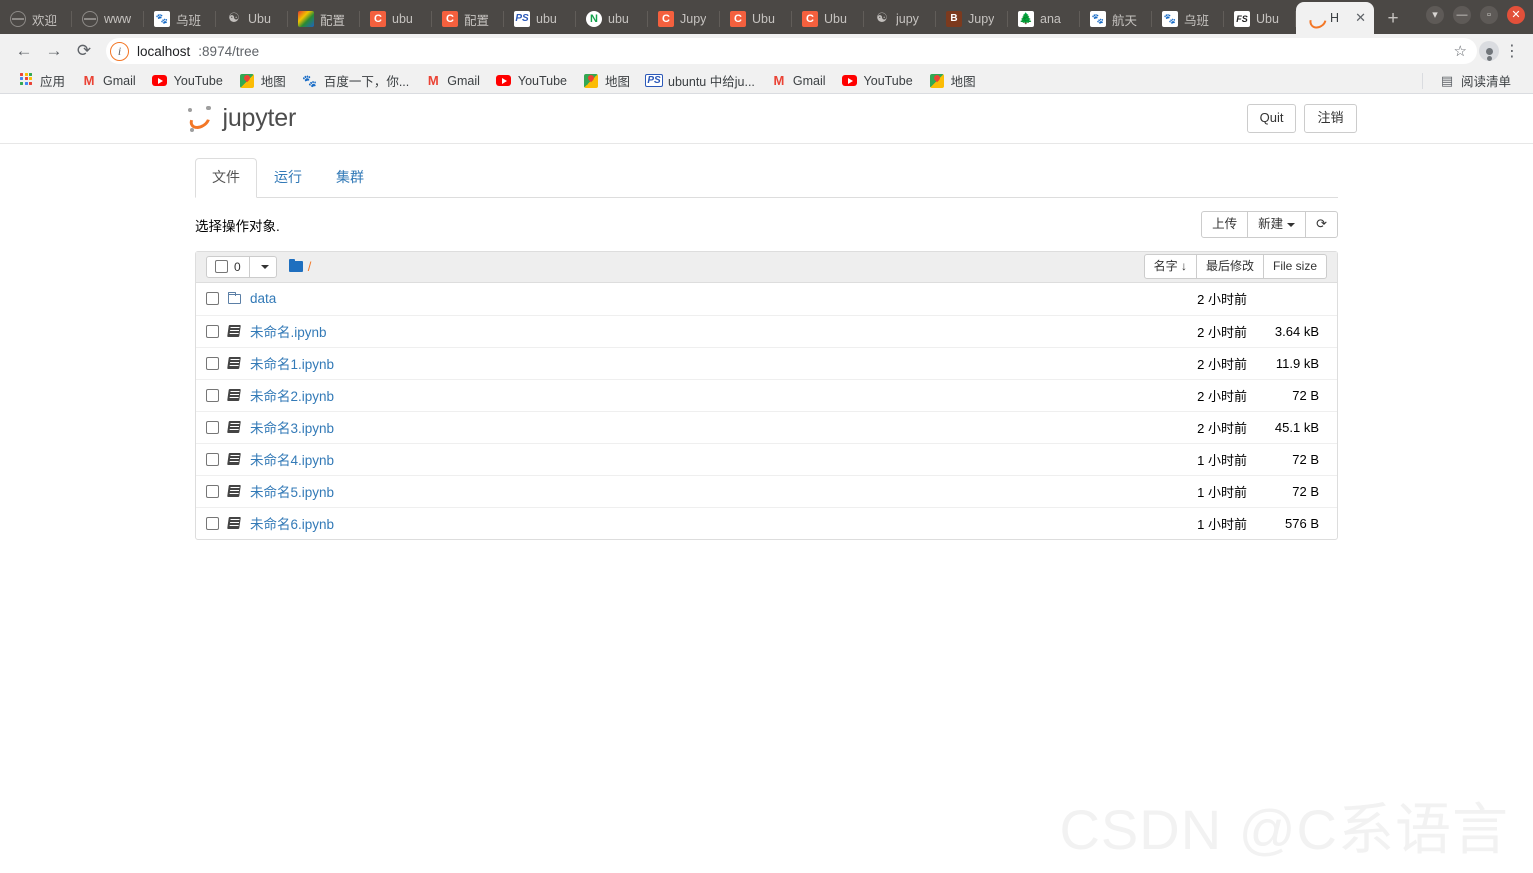 Image resolution: width=1533 pixels, height=873 pixels. What do you see at coordinates (900, 19) in the screenshot?
I see `browser-tab: jupy` at bounding box center [900, 19].